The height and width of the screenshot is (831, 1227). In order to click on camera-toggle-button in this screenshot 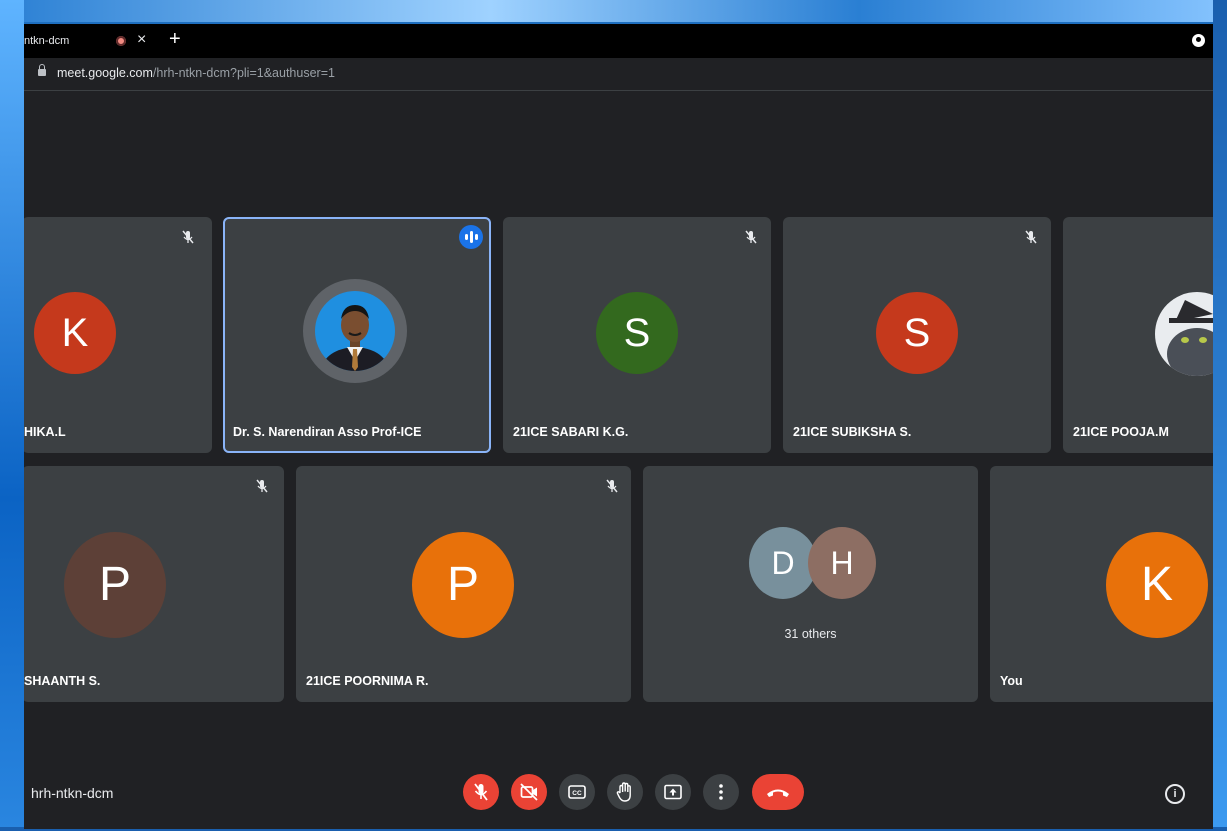, I will do `click(529, 792)`.